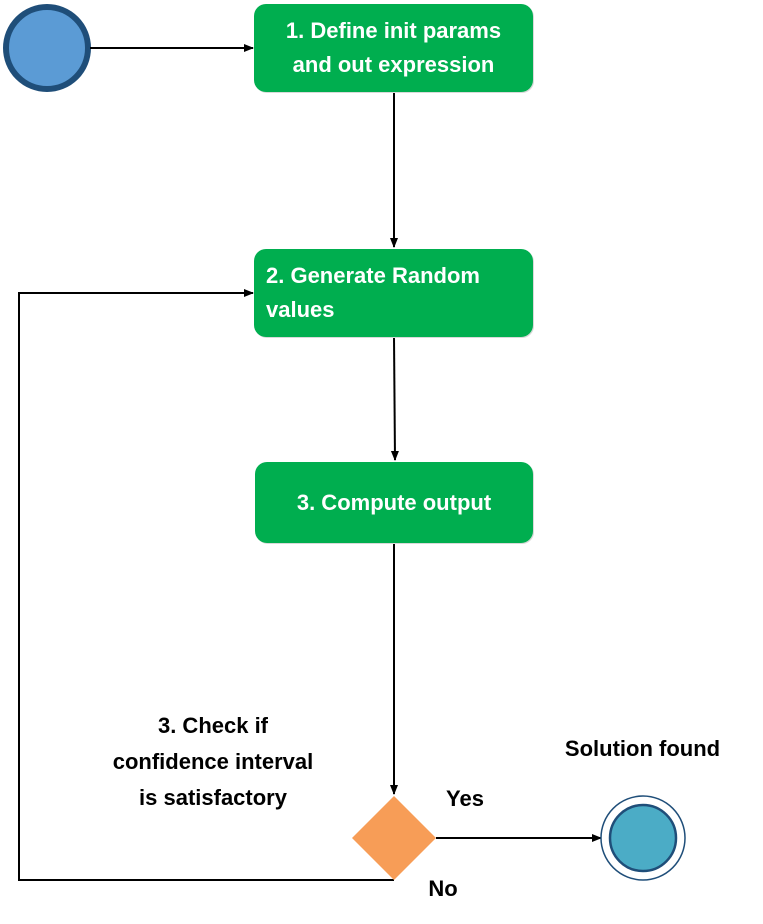 The width and height of the screenshot is (763, 924). I want to click on solution-found-label: Solution found, so click(642, 748).